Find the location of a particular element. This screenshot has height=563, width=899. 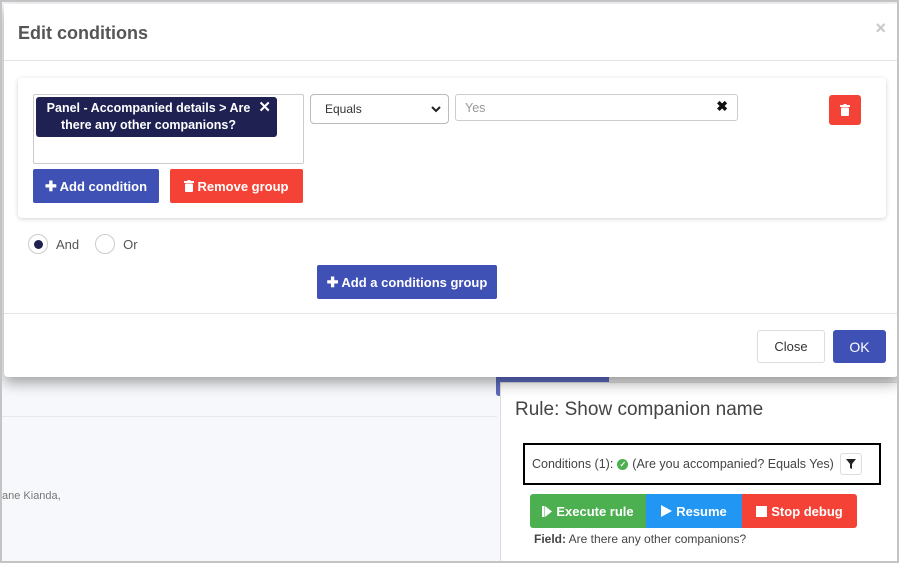

execute-rule-button: Execute rule is located at coordinates (588, 511).